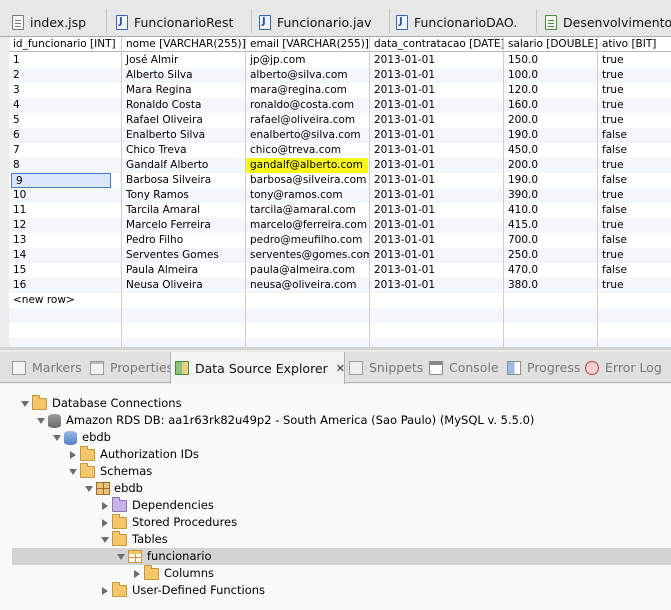 This screenshot has height=610, width=671. Describe the element at coordinates (65, 75) in the screenshot. I see `table-cell: 2` at that location.